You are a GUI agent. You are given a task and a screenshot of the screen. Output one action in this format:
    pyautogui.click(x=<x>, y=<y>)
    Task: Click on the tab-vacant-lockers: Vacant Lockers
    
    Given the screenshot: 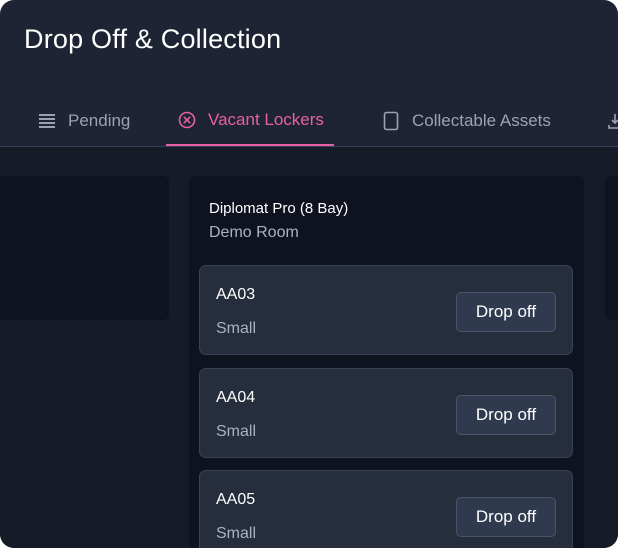 What is the action you would take?
    pyautogui.click(x=250, y=121)
    